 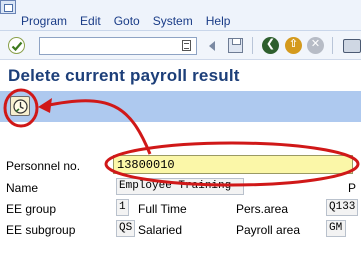 I want to click on name-row-right-fragment: P, so click(x=352, y=188).